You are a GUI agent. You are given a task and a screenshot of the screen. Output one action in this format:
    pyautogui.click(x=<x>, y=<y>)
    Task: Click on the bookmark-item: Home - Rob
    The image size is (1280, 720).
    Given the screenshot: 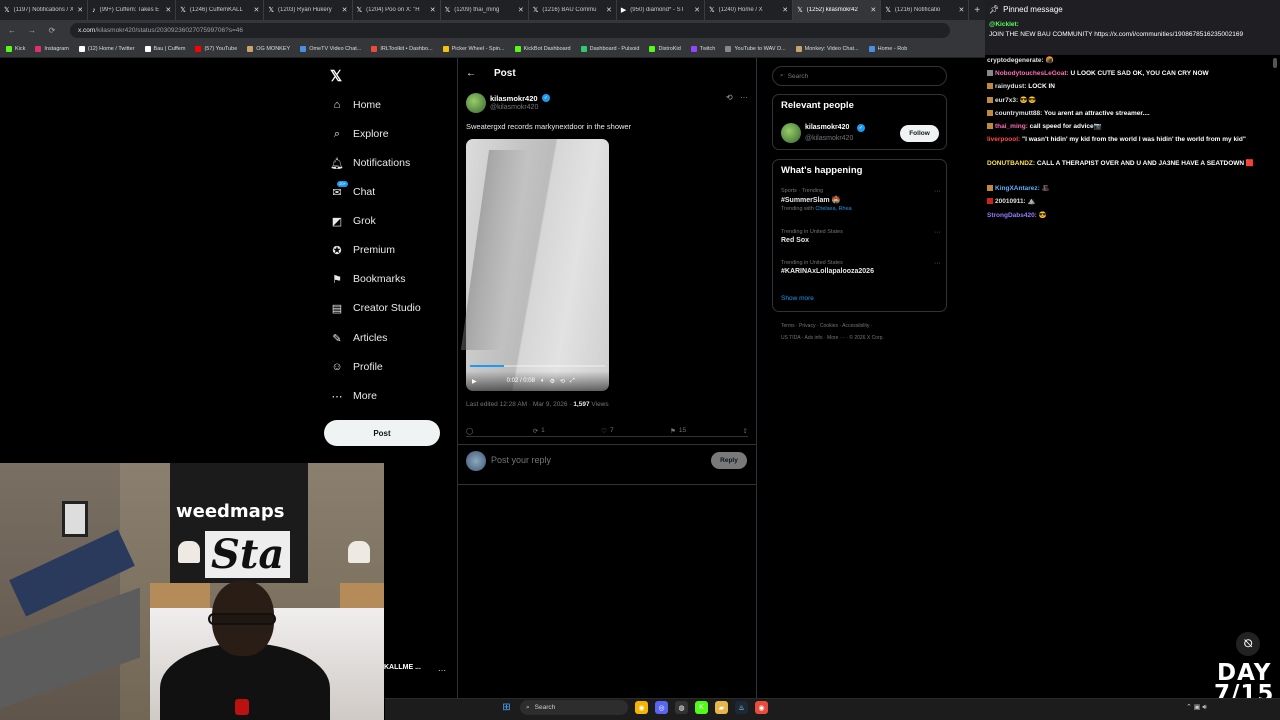 What is the action you would take?
    pyautogui.click(x=887, y=49)
    